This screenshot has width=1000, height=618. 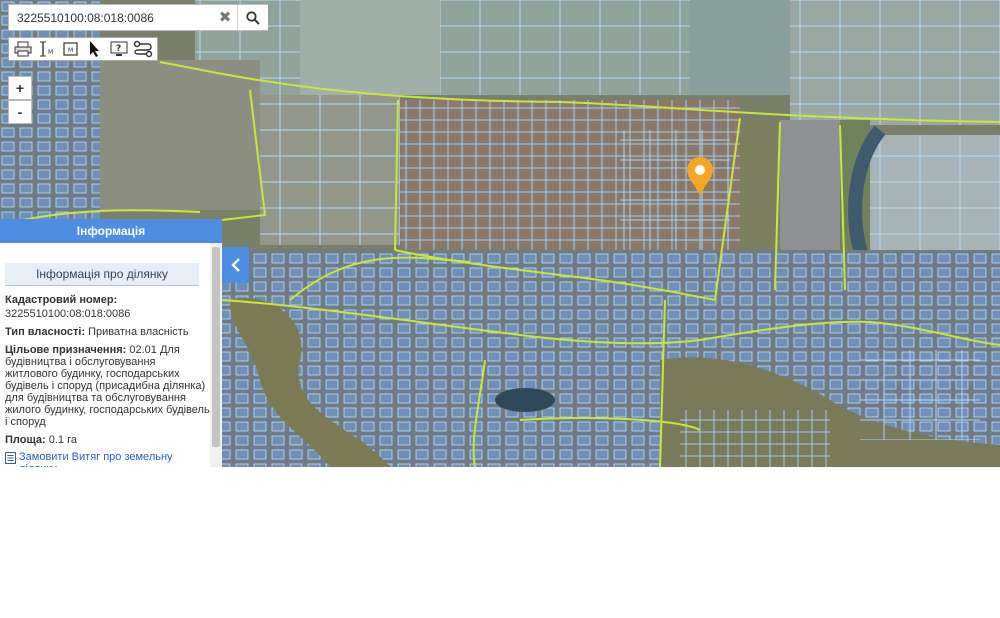 I want to click on chevron-left-icon, so click(x=235, y=265).